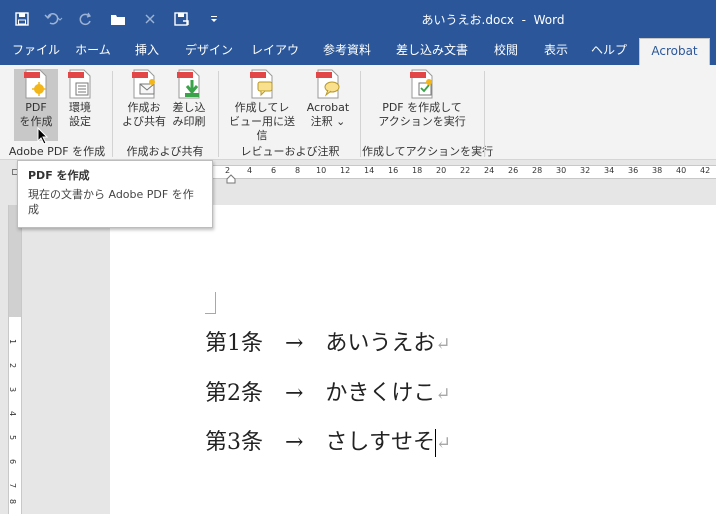 Image resolution: width=716 pixels, height=514 pixels. Describe the element at coordinates (93, 51) in the screenshot. I see `tab-home: ホーム` at that location.